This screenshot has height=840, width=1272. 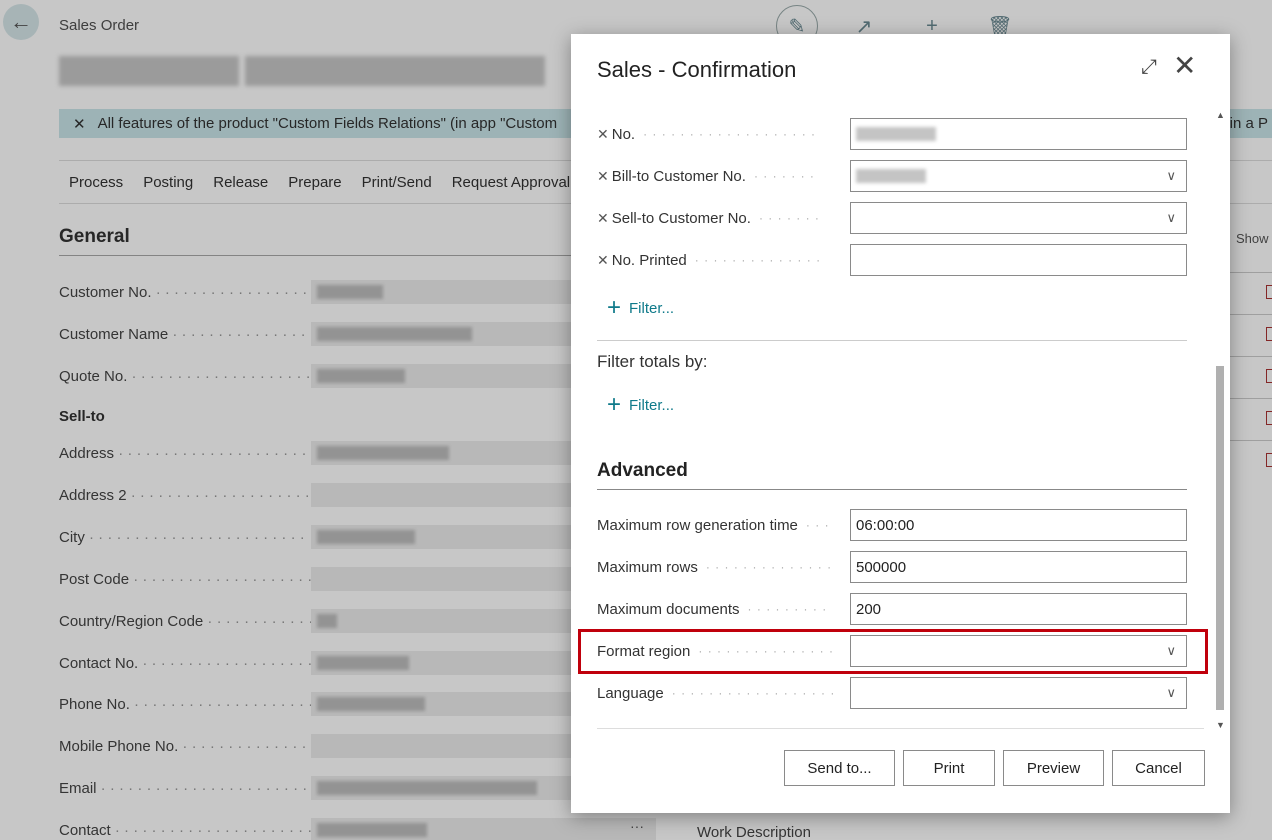 What do you see at coordinates (730, 134) in the screenshot?
I see `leader-dots: · · · · · · · · · · · · · · · · · · ·` at bounding box center [730, 134].